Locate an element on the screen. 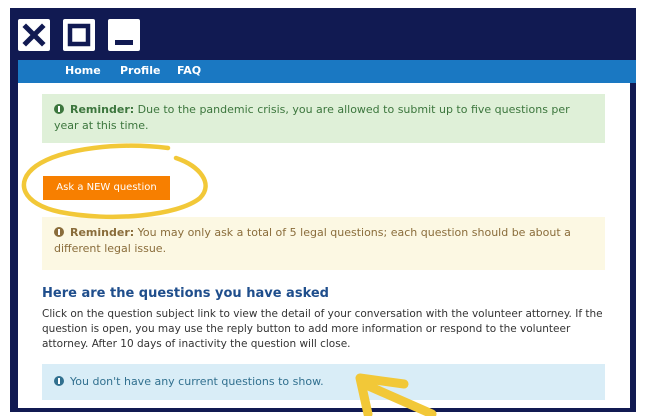 This screenshot has width=645, height=416. top-navigation: Home Profile FAQ is located at coordinates (327, 71).